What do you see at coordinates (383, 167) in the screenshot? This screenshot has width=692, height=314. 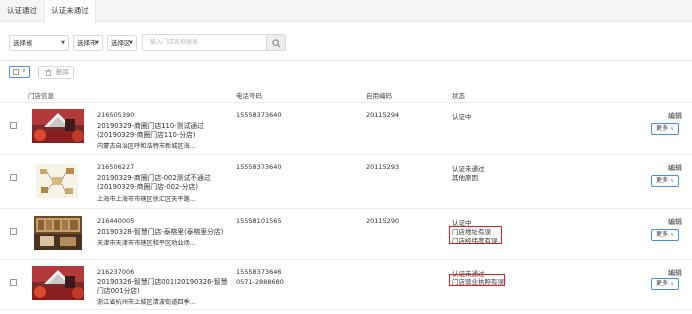 I see `store-code: 20115293` at bounding box center [383, 167].